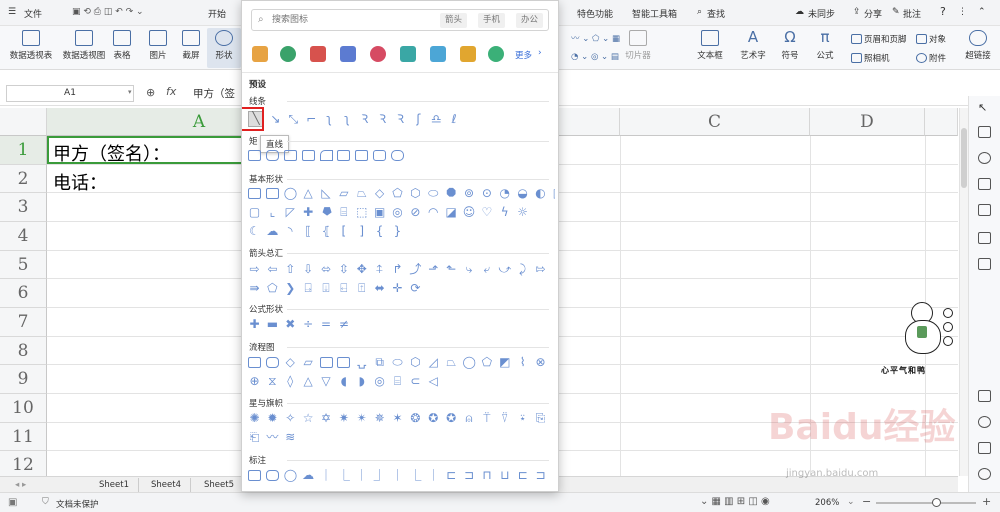 The width and height of the screenshot is (1000, 512). Describe the element at coordinates (343, 418) in the screenshot. I see `star7-shape: ✷` at that location.